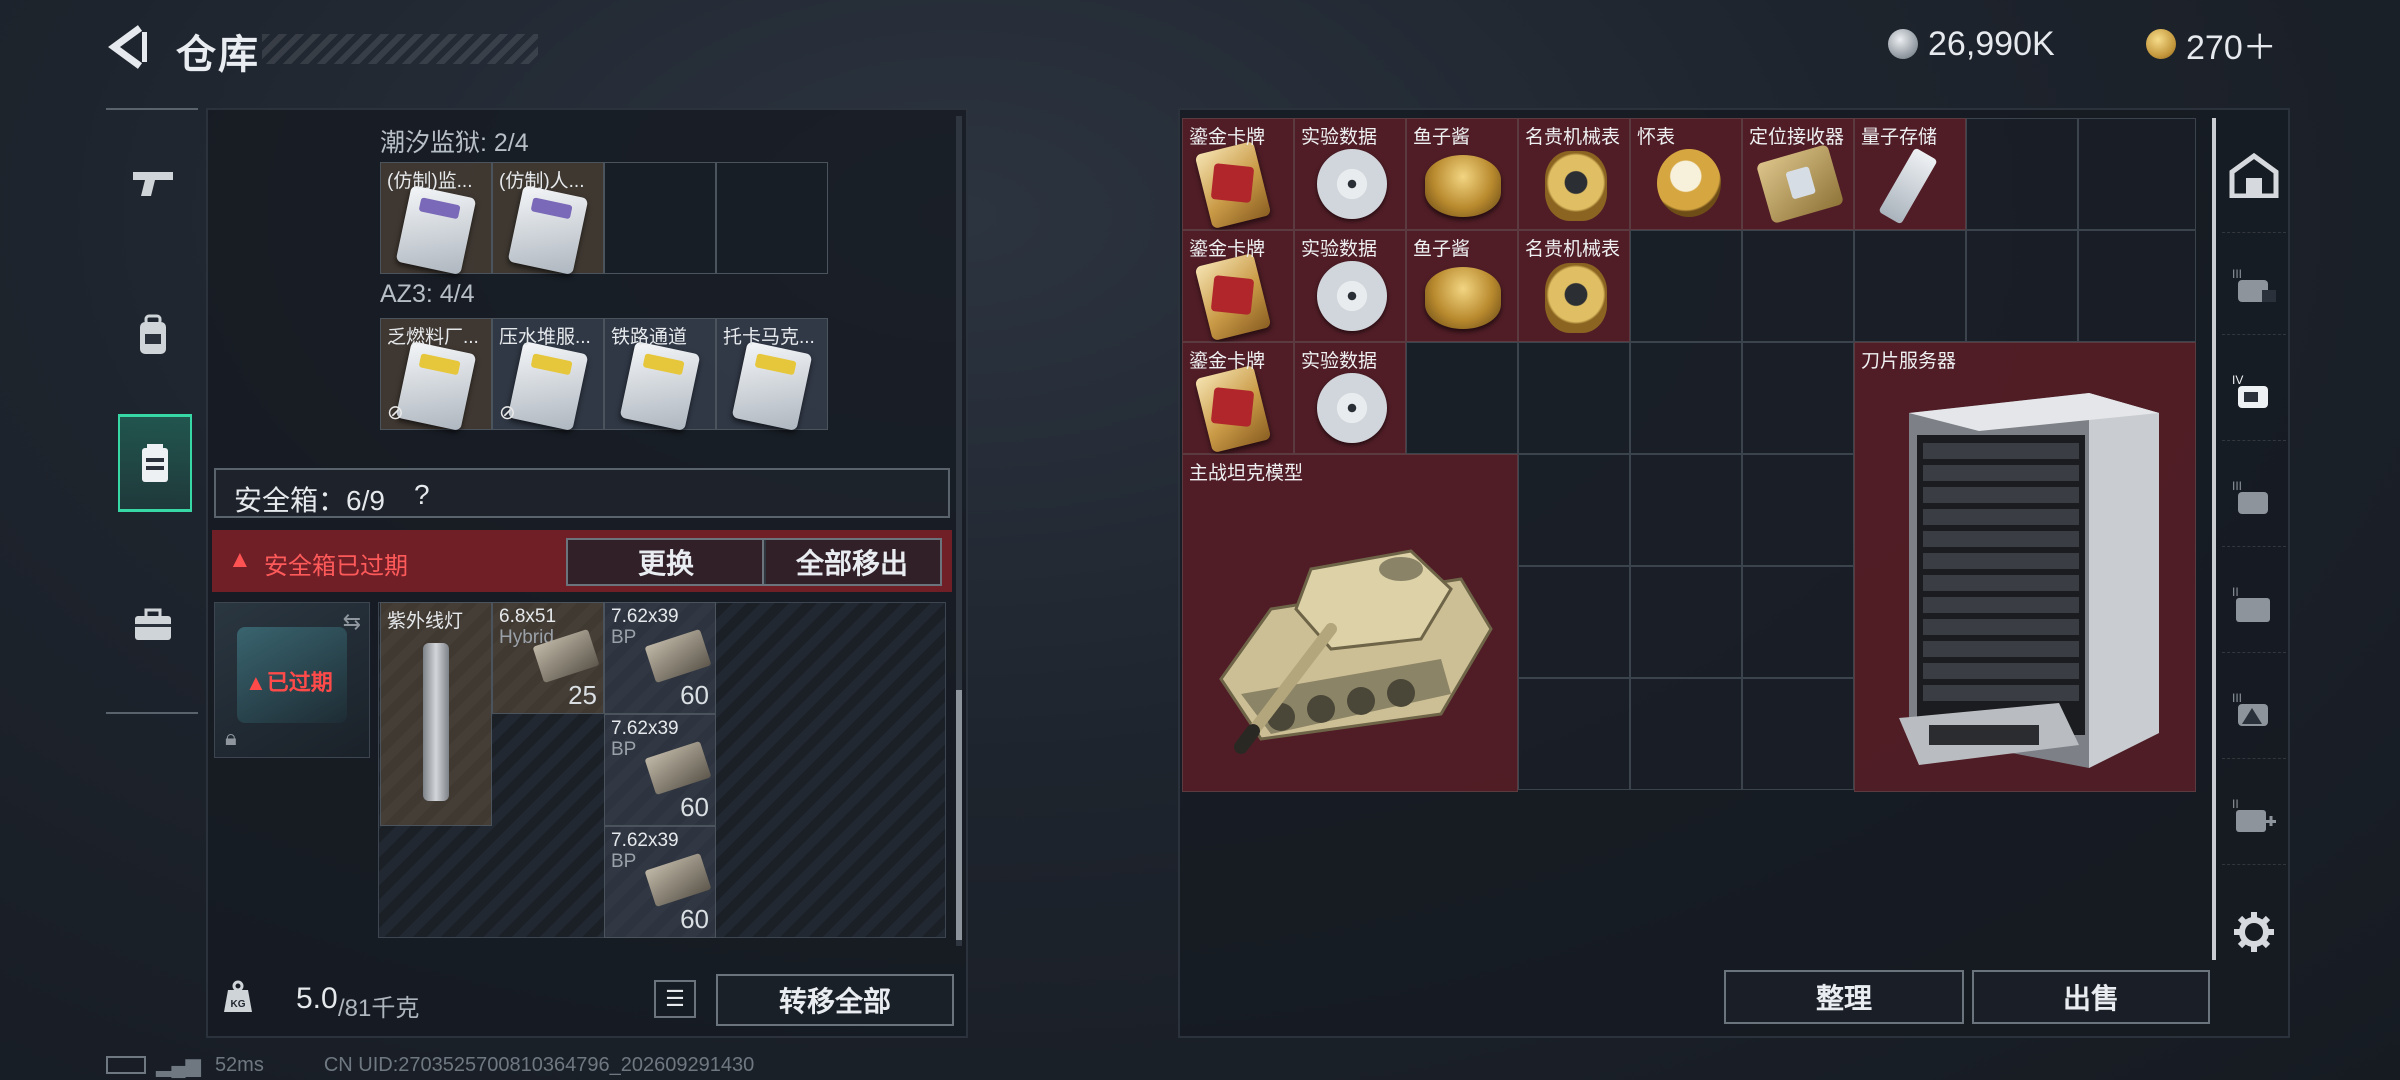  I want to click on tank-model-item: 主战坦克模型, so click(1350, 623).